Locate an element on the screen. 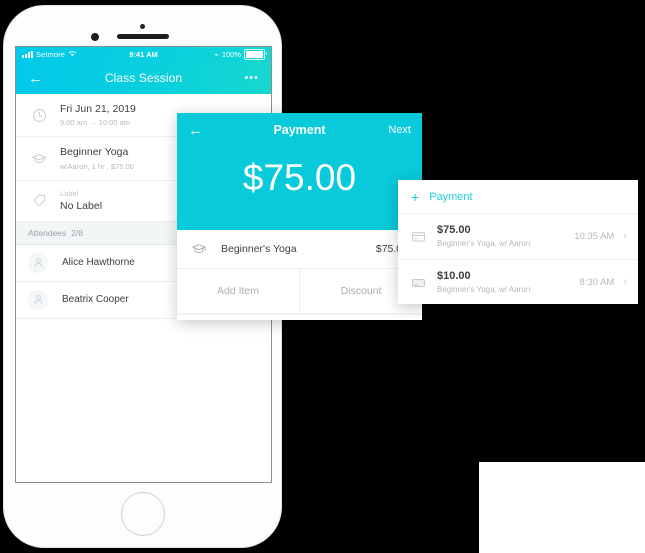 Image resolution: width=645 pixels, height=553 pixels. payment-action-bar: Add Item Discount is located at coordinates (299, 291).